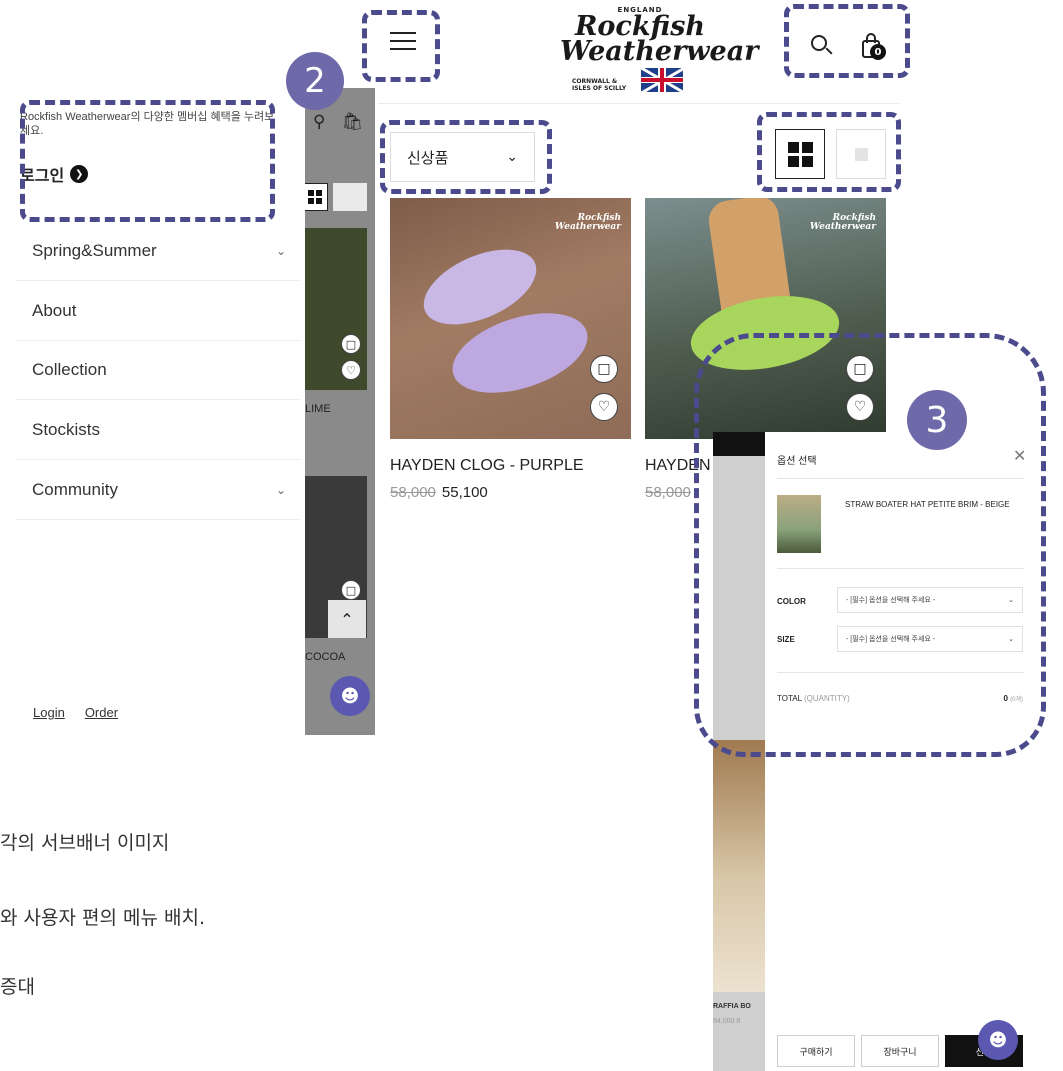  What do you see at coordinates (158, 370) in the screenshot?
I see `menu-item-collection: Collection` at bounding box center [158, 370].